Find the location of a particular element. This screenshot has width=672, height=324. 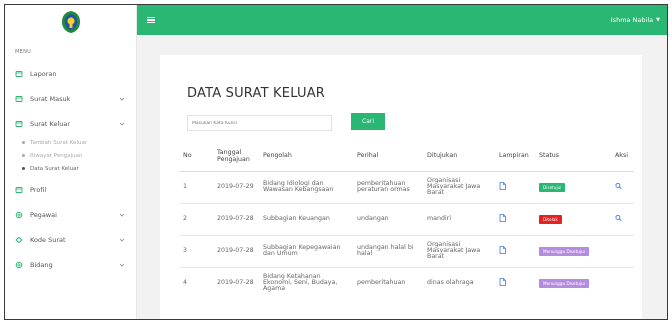

col-tanggal: Tanggal Pengajuan is located at coordinates (236, 156).